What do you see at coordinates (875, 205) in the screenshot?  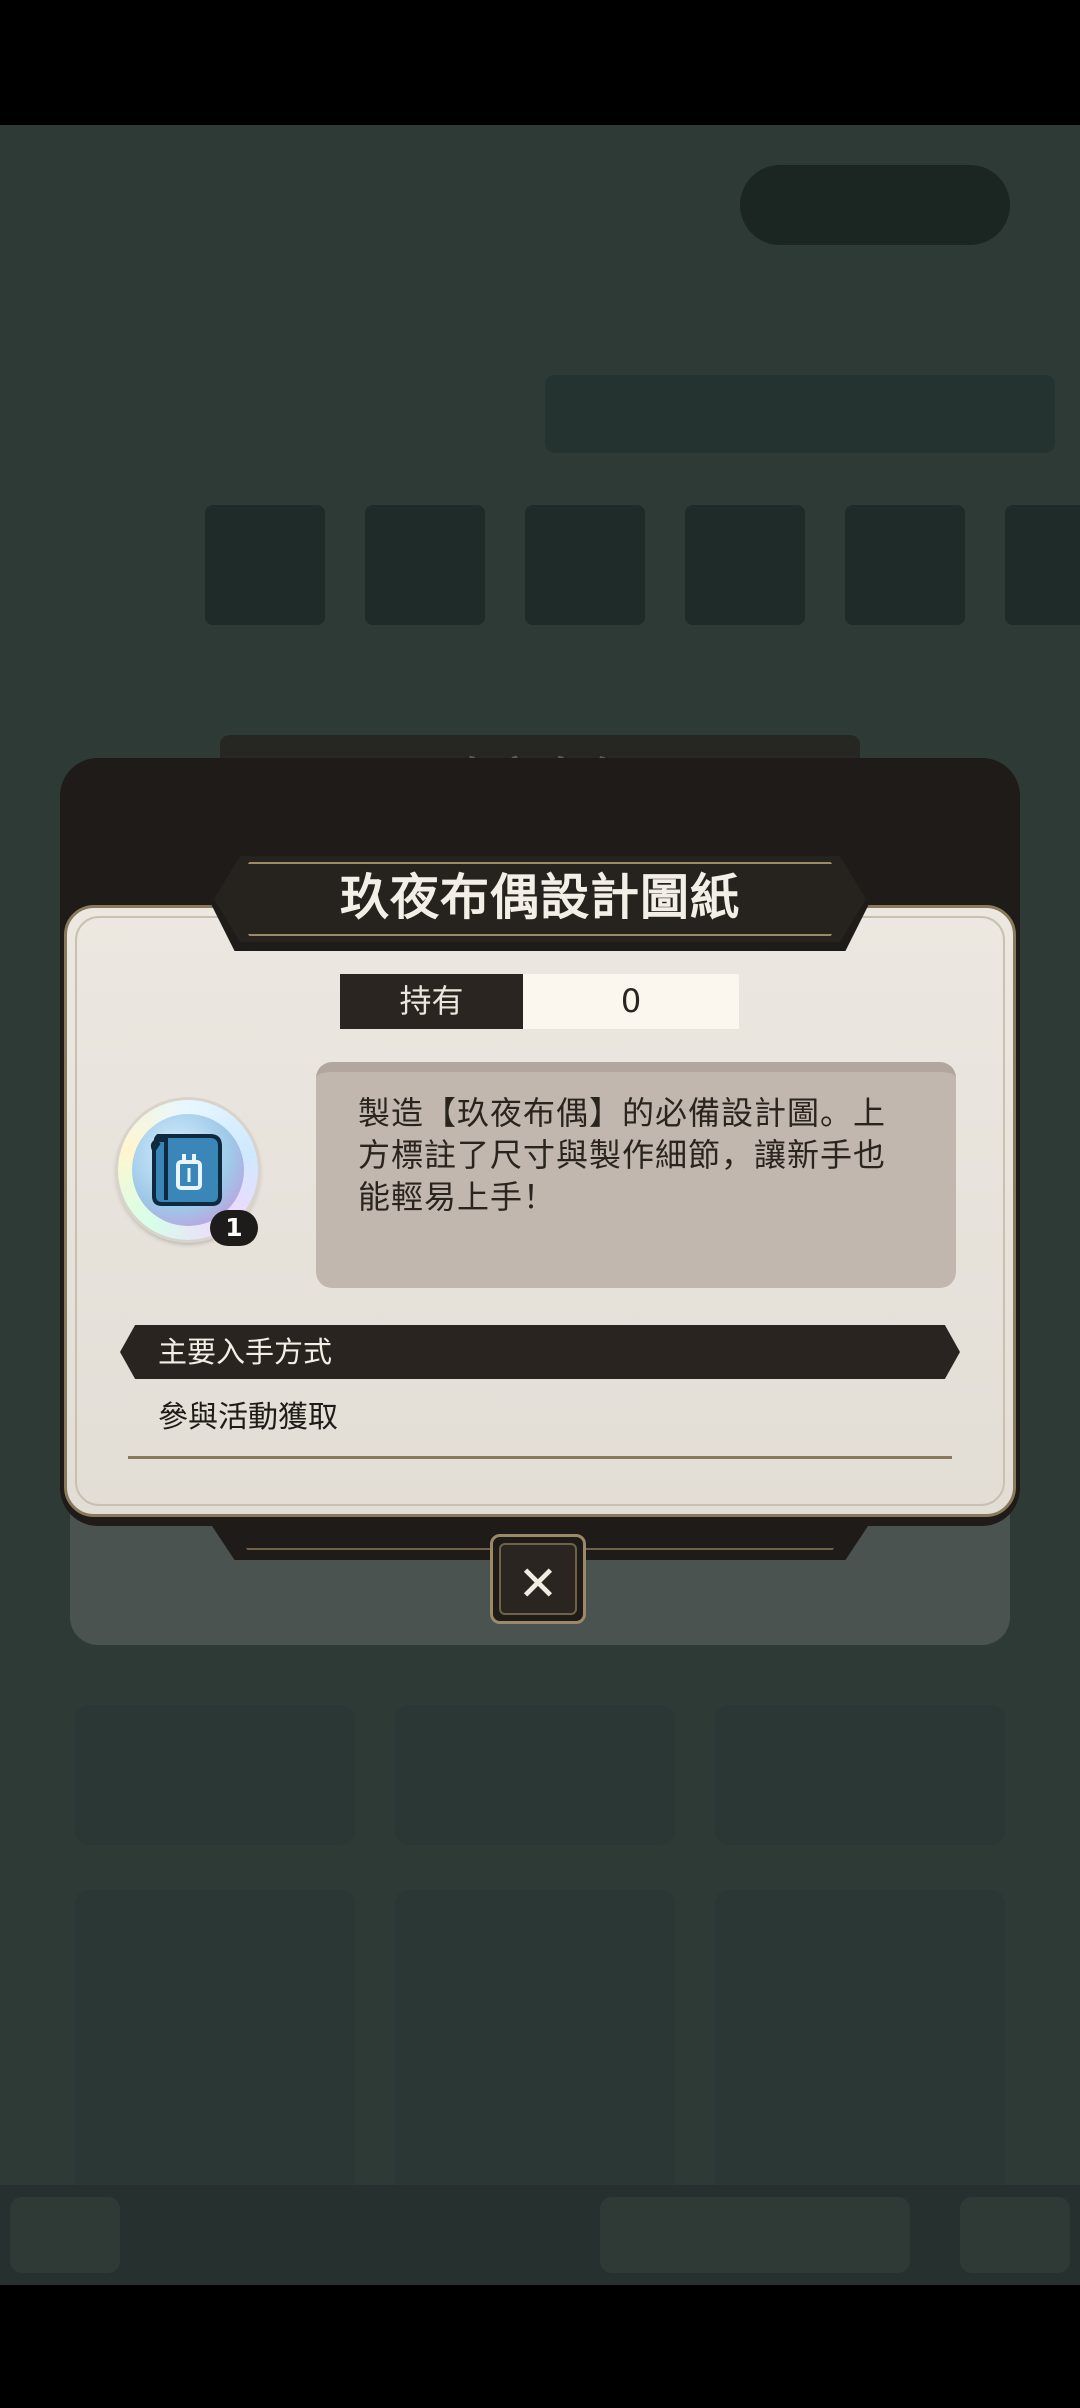 I see `bg-top-pill` at bounding box center [875, 205].